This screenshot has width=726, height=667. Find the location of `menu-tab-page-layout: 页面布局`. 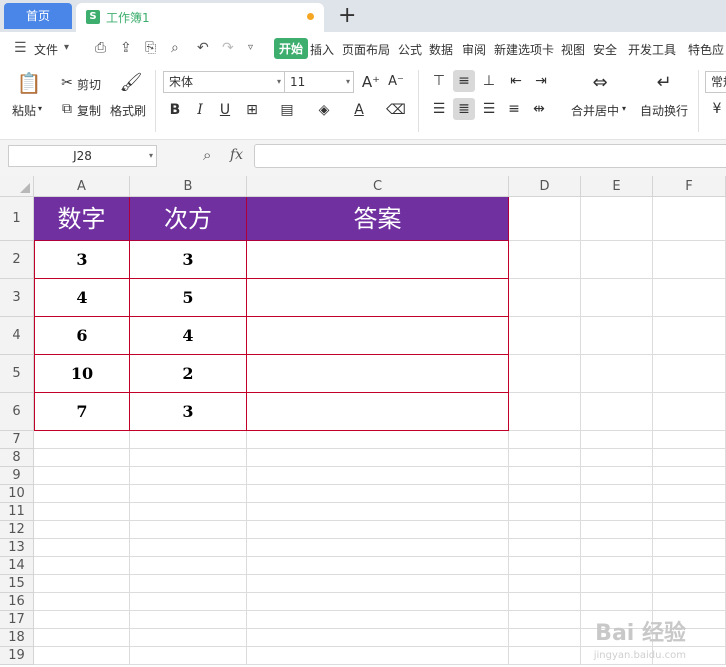

menu-tab-page-layout: 页面布局 is located at coordinates (366, 49).